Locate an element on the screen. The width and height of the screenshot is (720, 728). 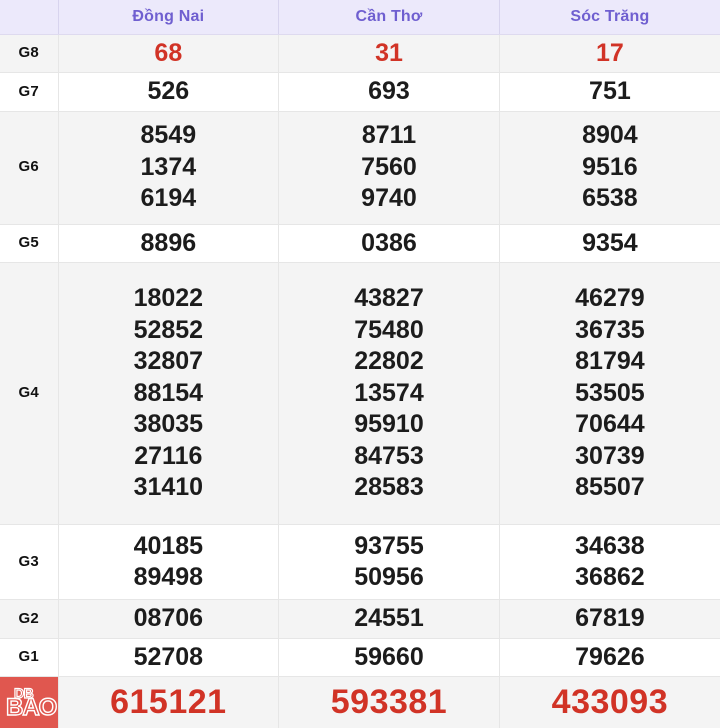
special-lottery-number: 433093 is located at coordinates (610, 702).